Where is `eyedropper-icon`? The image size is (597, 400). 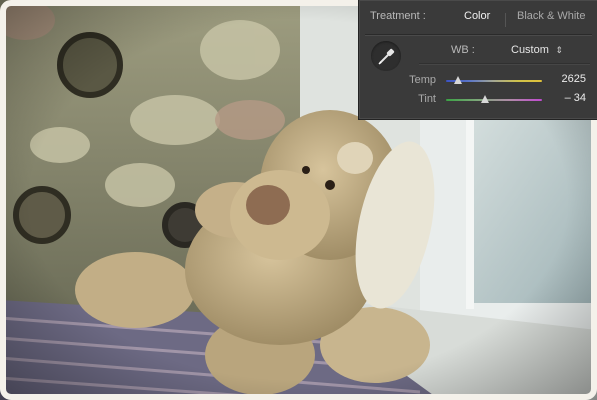
eyedropper-icon is located at coordinates (386, 56).